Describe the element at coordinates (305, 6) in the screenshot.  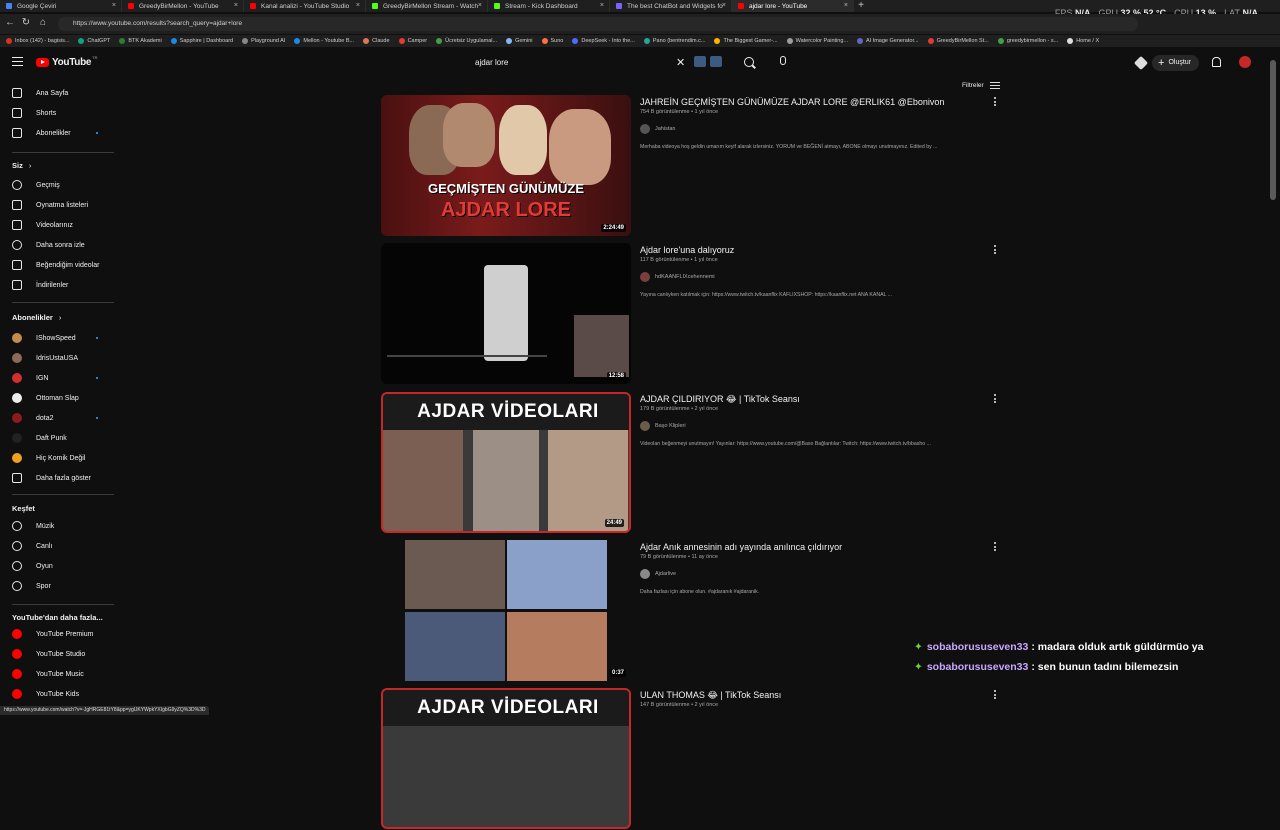
I see `browser-tab: Kanal analizi - YouTube Studio ×` at that location.